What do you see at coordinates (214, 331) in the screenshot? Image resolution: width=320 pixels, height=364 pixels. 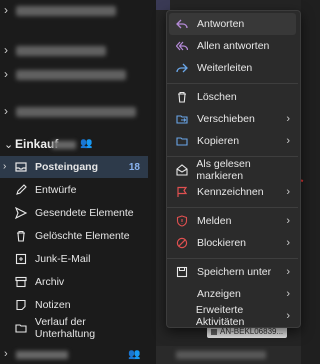 I see `tag-icon` at bounding box center [214, 331].